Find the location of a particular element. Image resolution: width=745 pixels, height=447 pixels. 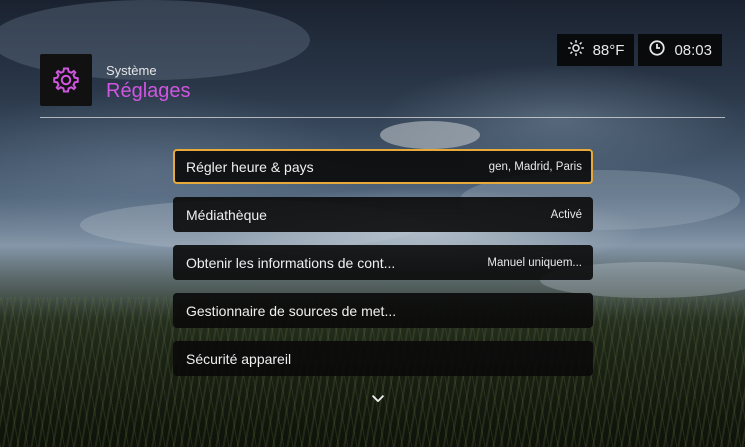

menu-item-time-country: Régler heure & pays gen, Madrid, Paris is located at coordinates (383, 166).